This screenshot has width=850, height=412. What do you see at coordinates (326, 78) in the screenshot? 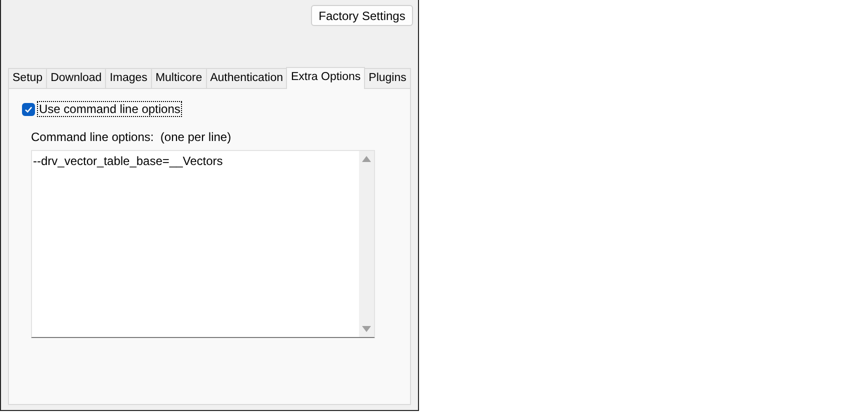
I see `tab: Extra Options` at bounding box center [326, 78].